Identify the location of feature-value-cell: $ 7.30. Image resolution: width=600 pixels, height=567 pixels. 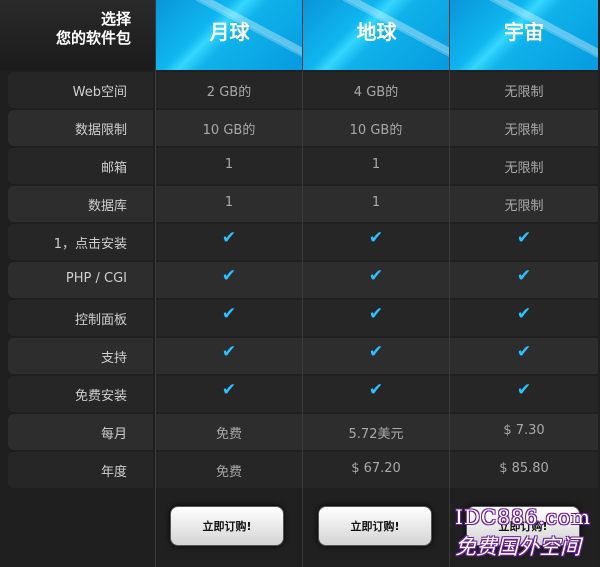
(524, 432).